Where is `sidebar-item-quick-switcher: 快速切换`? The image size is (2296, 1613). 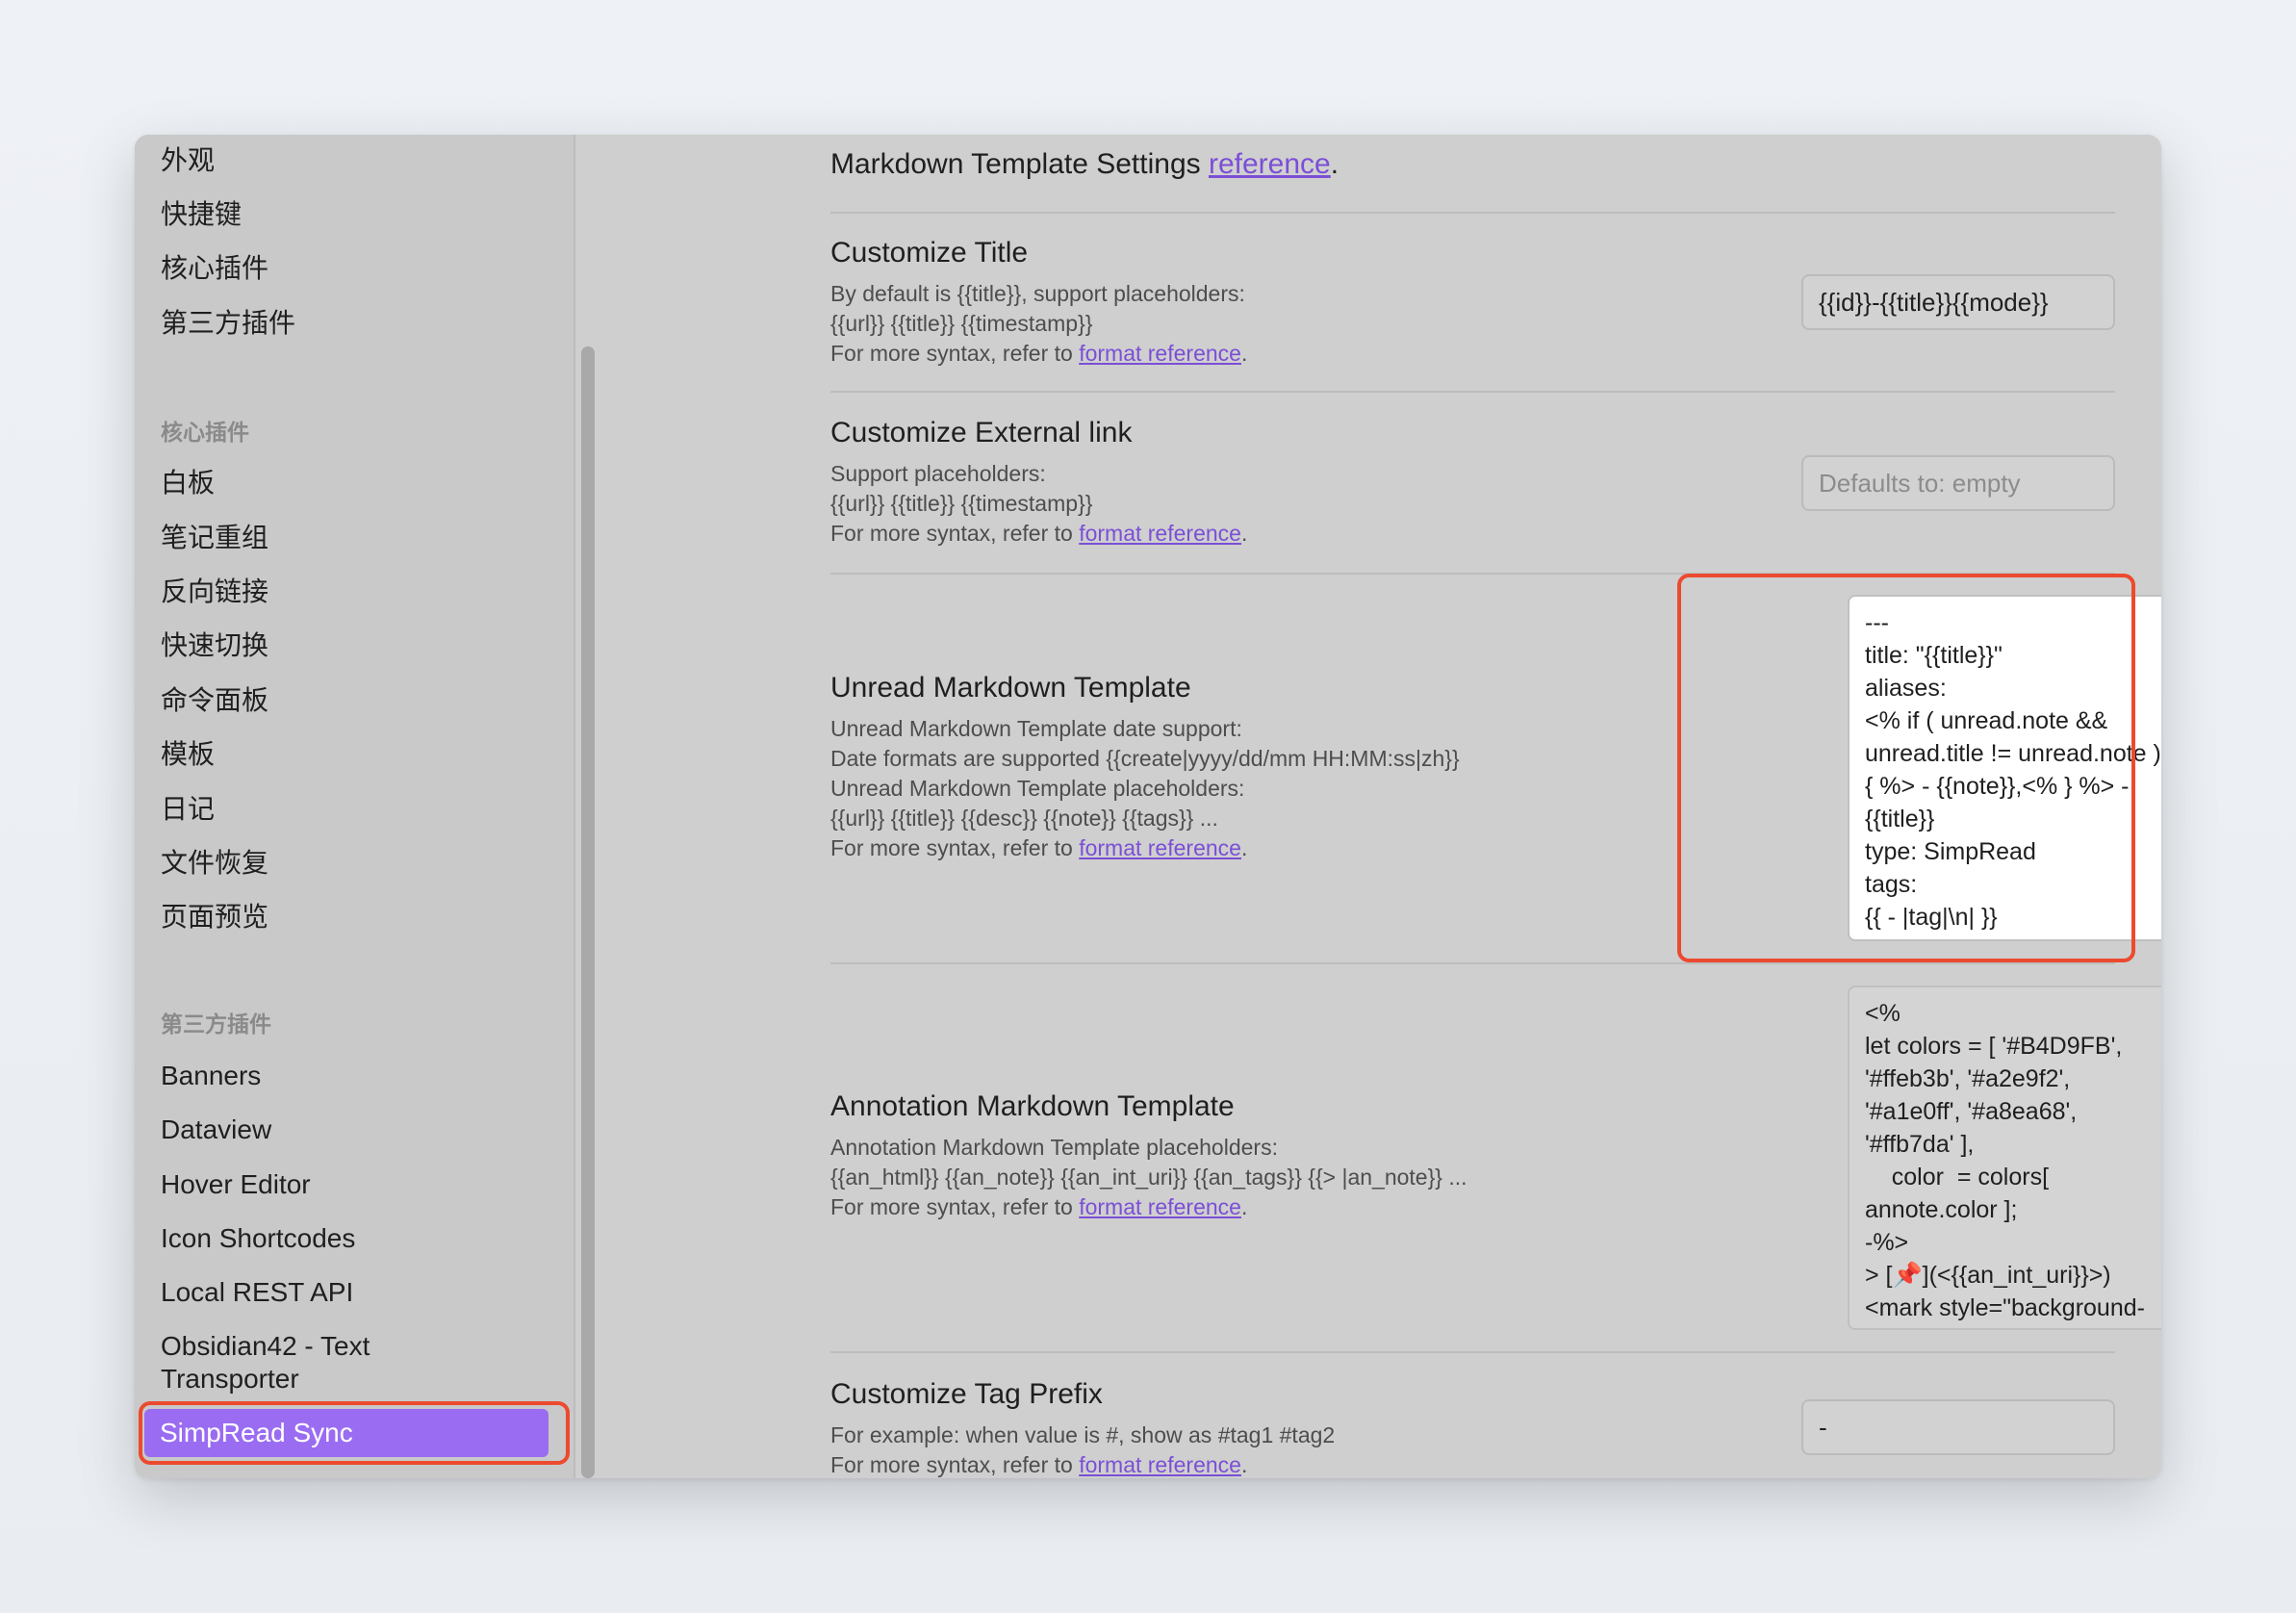 sidebar-item-quick-switcher: 快速切换 is located at coordinates (214, 645).